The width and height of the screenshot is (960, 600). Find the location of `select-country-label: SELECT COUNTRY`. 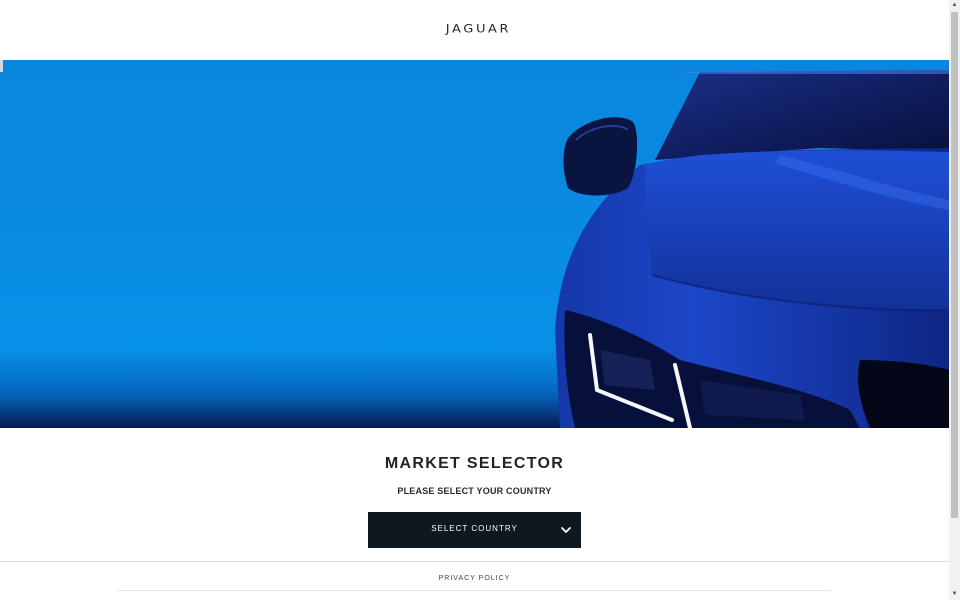

select-country-label: SELECT COUNTRY is located at coordinates (474, 528).